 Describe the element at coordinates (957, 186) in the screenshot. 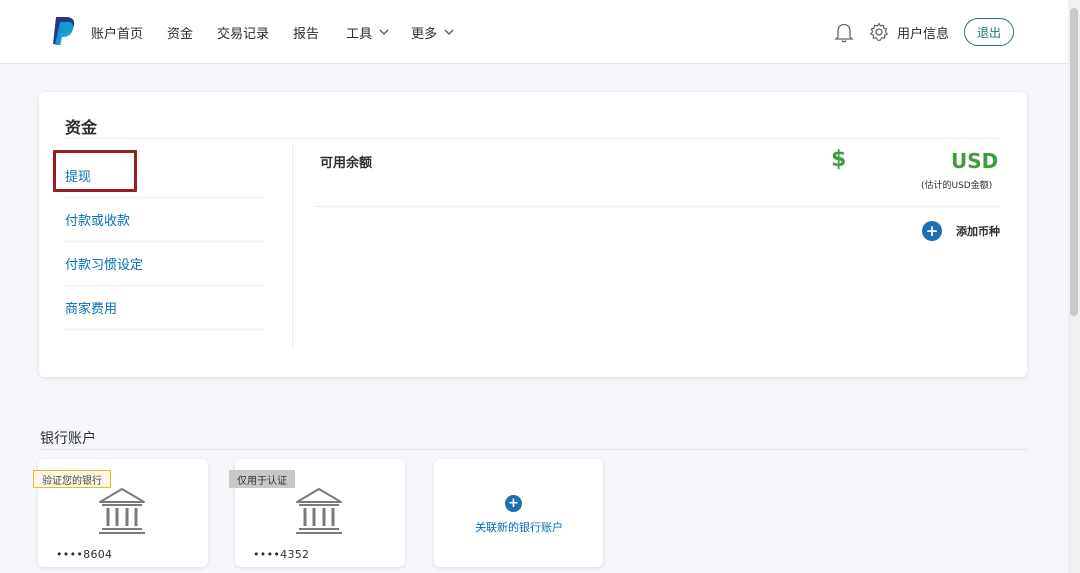

I see `estimate-note: (估计的USD金额)` at that location.